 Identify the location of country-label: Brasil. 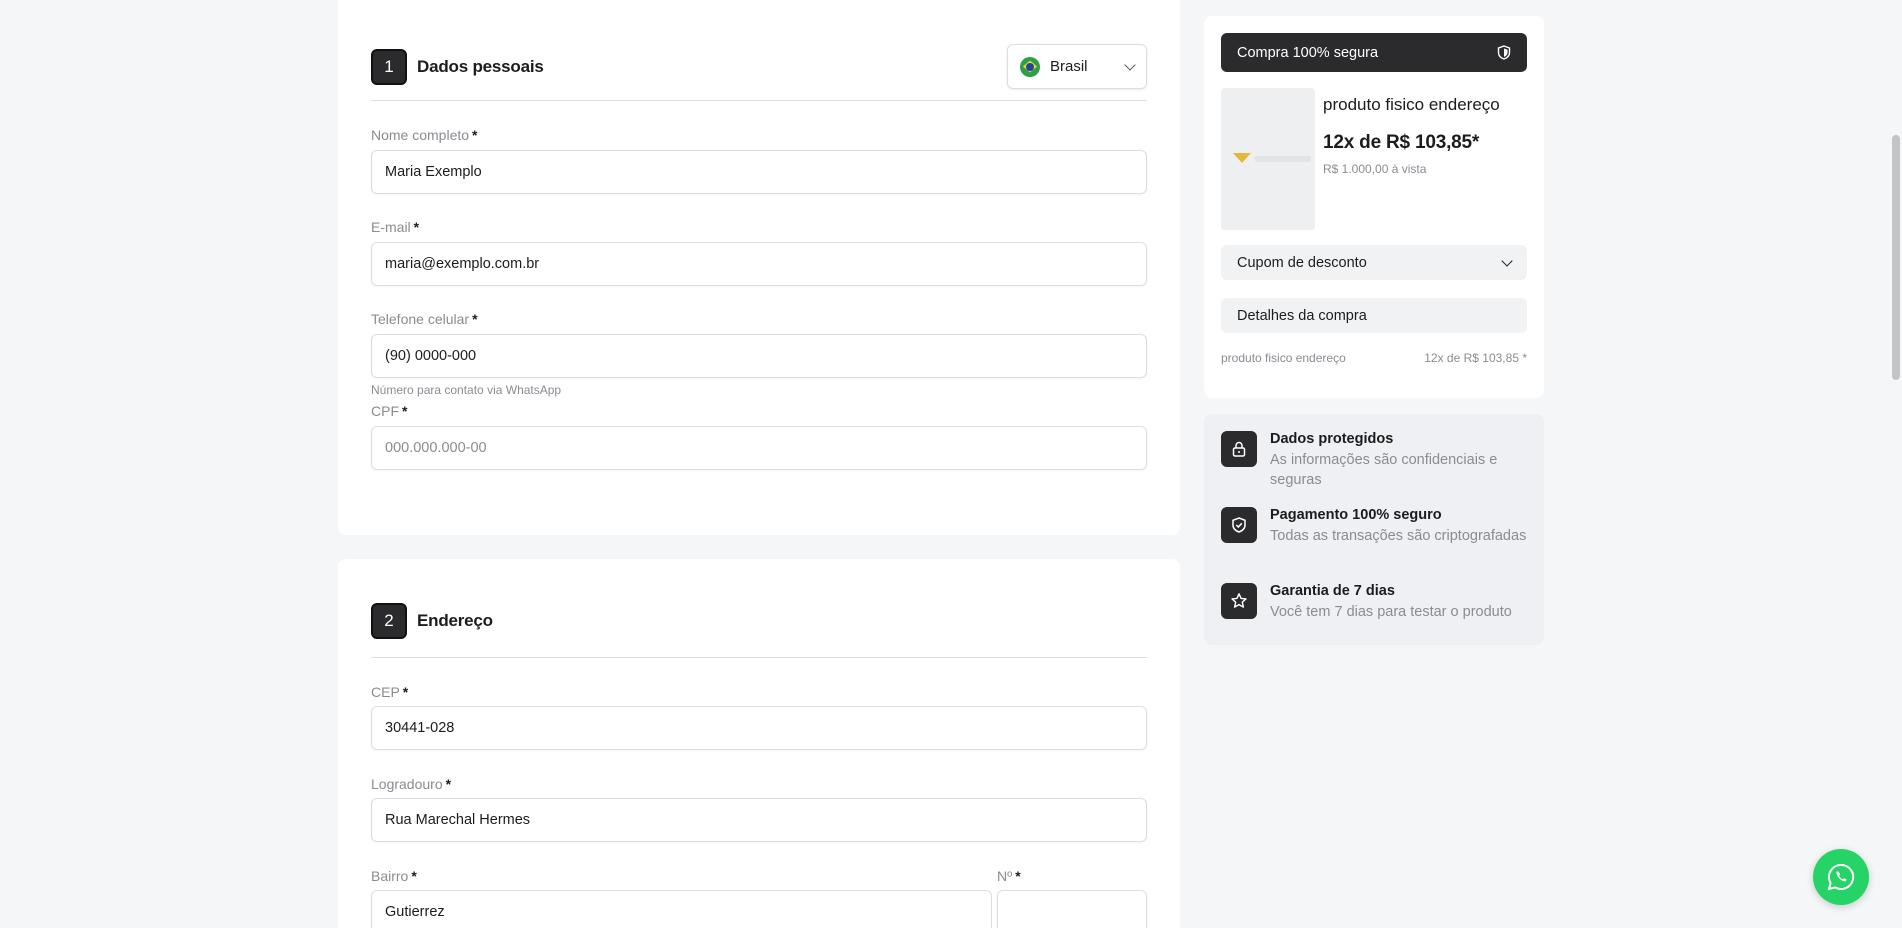
(1069, 66).